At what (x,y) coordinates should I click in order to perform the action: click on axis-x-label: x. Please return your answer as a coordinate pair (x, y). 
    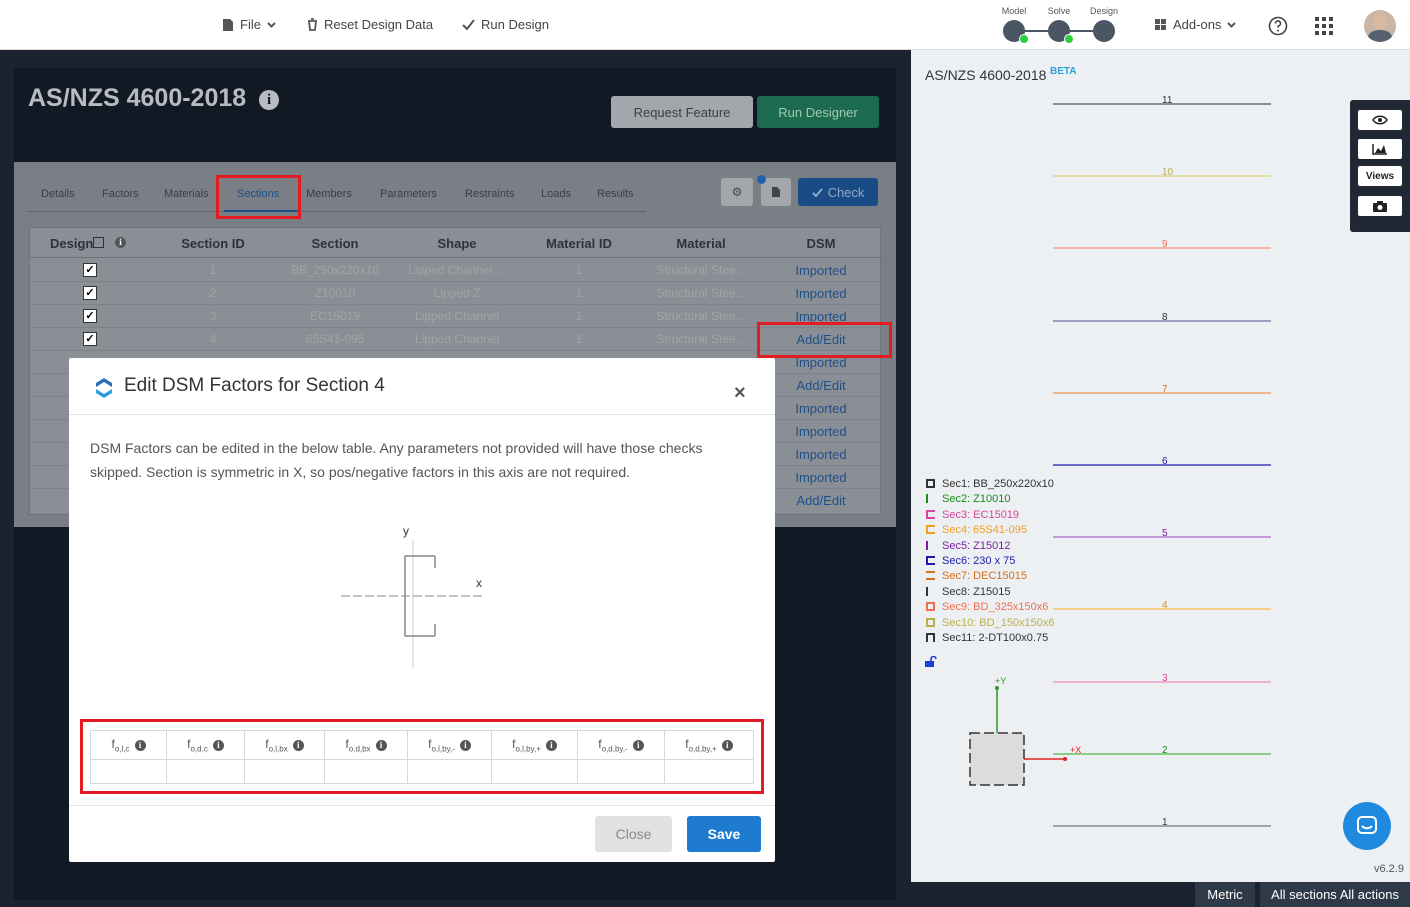
    Looking at the image, I should click on (479, 583).